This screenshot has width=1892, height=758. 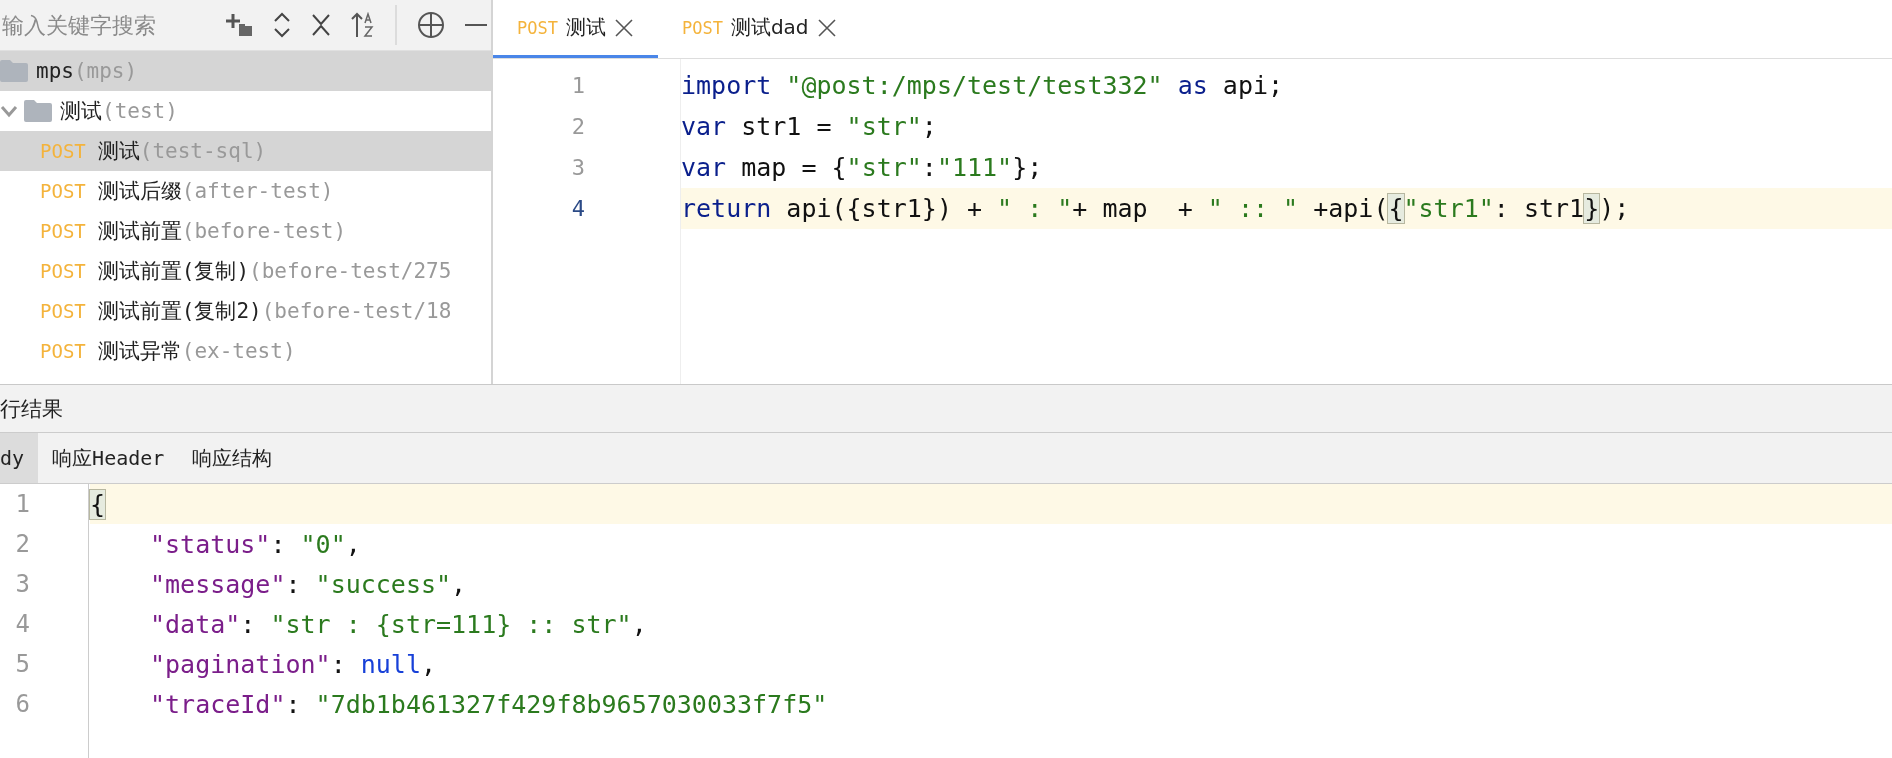 I want to click on tree-item: POST 测试(test-sql), so click(x=245, y=151).